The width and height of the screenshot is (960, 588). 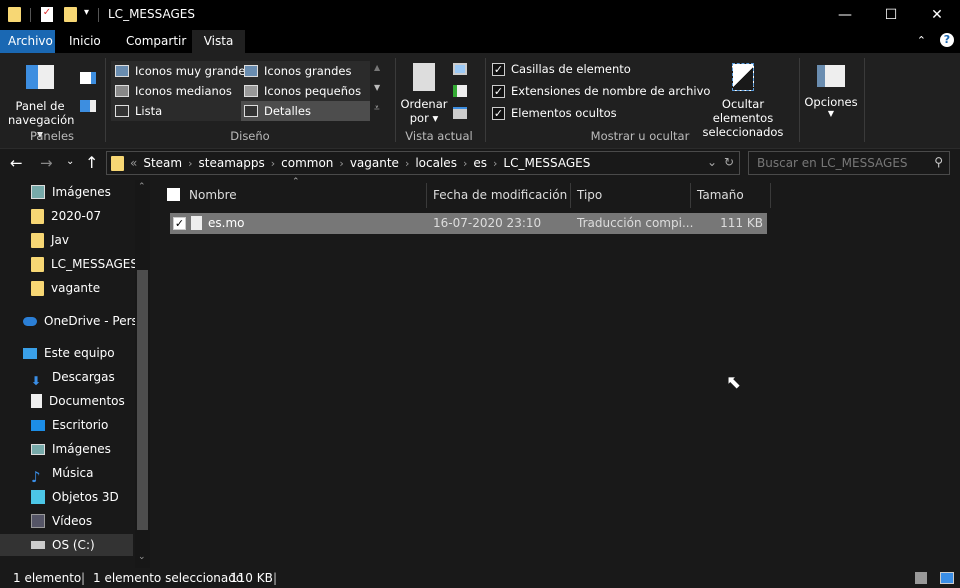 What do you see at coordinates (480, 163) in the screenshot?
I see `breadcrumb-es: es` at bounding box center [480, 163].